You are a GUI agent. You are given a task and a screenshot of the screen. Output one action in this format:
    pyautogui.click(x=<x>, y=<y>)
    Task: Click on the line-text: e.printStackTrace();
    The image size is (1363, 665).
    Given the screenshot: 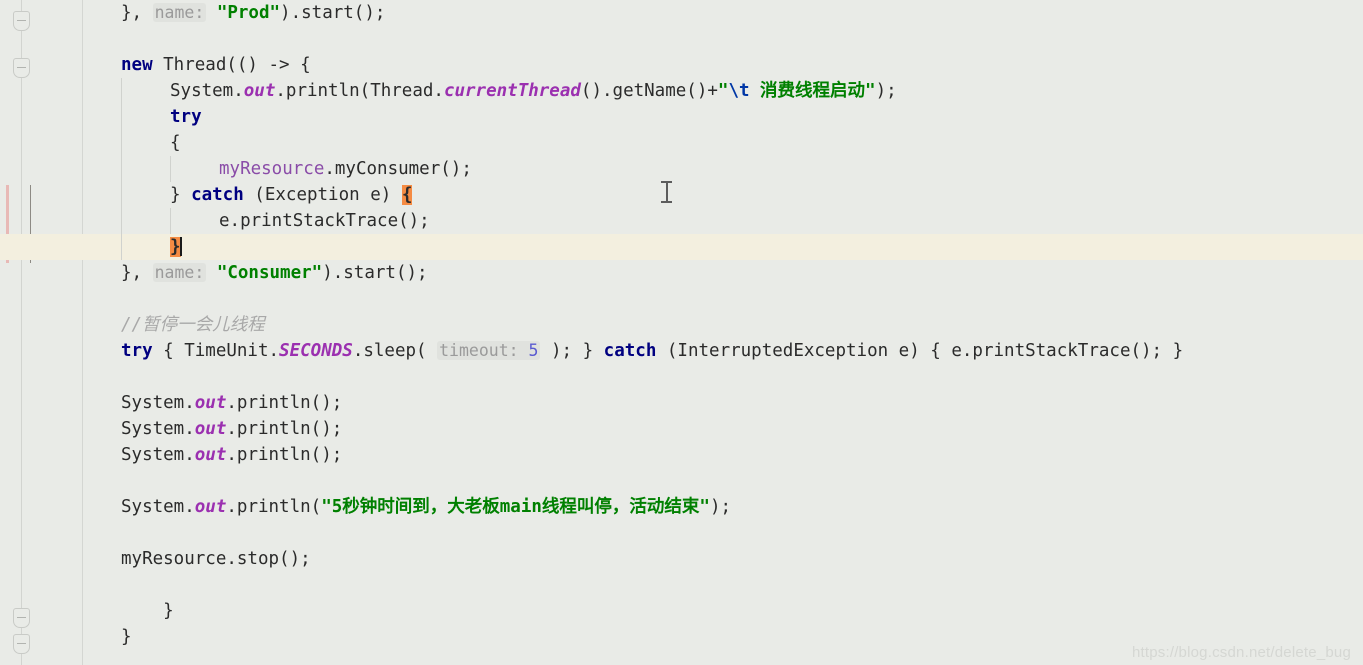 What is the action you would take?
    pyautogui.click(x=324, y=221)
    